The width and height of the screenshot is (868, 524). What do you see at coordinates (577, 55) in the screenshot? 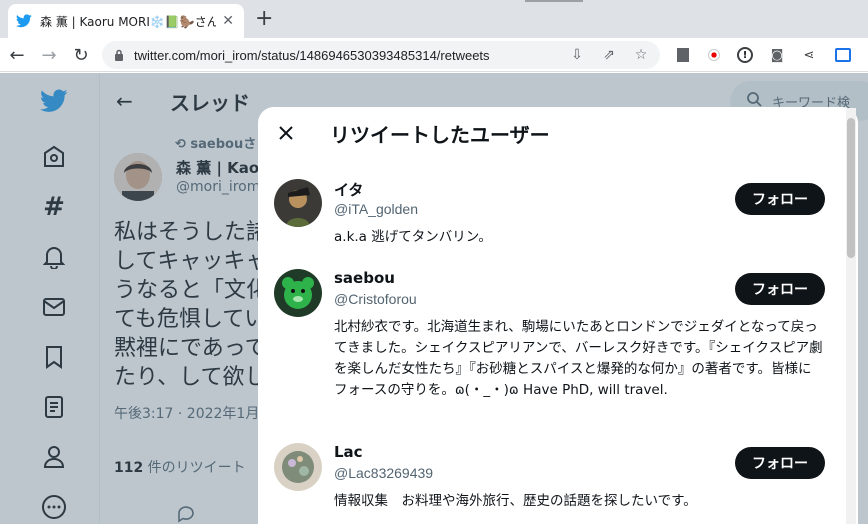
I see `install-icon: ⇩` at bounding box center [577, 55].